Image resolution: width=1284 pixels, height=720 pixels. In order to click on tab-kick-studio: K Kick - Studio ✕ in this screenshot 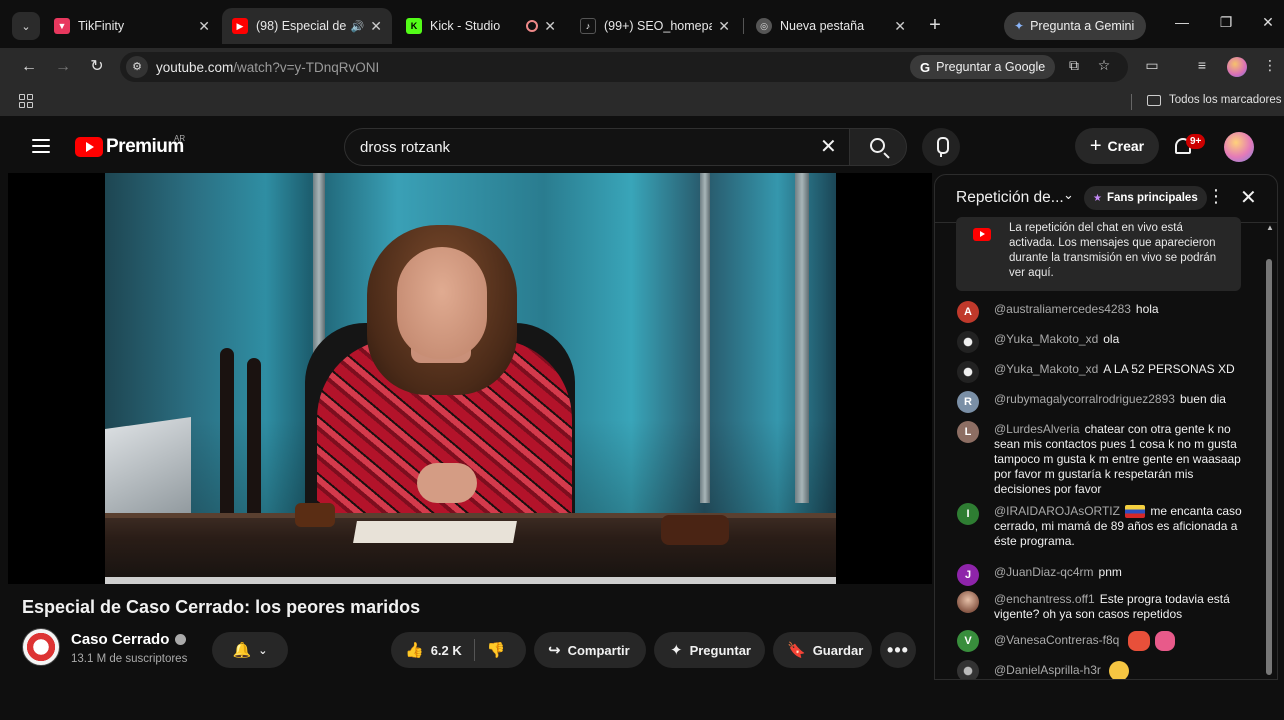, I will do `click(481, 26)`.